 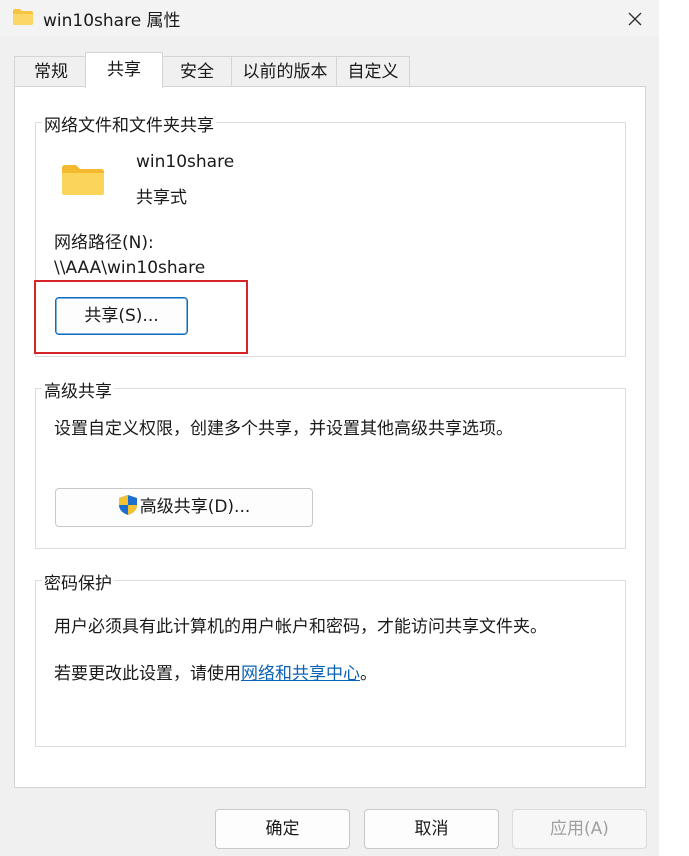 What do you see at coordinates (112, 21) in the screenshot?
I see `window-title: win10share 属性` at bounding box center [112, 21].